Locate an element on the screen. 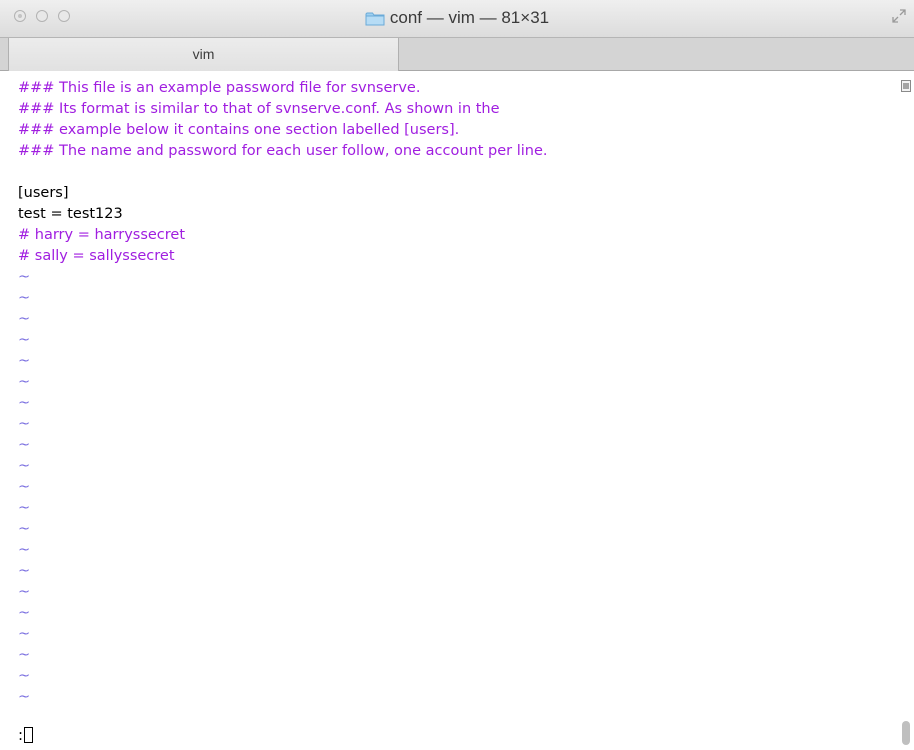 This screenshot has width=914, height=750. folder-icon is located at coordinates (375, 18).